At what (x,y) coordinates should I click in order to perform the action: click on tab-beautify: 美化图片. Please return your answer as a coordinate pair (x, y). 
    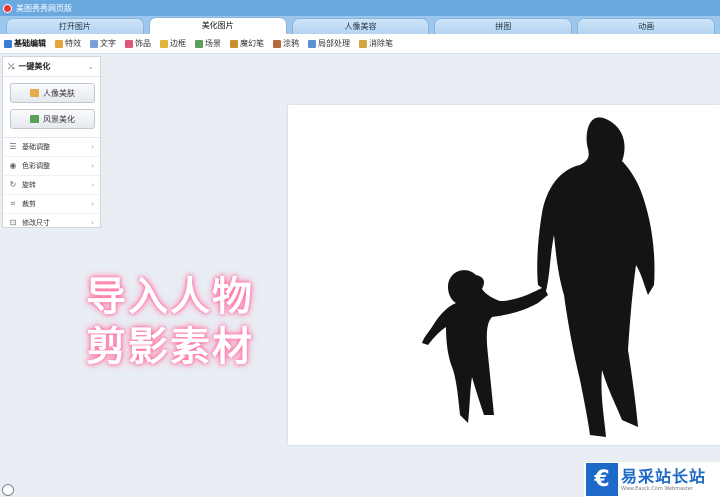
    Looking at the image, I should click on (217, 25).